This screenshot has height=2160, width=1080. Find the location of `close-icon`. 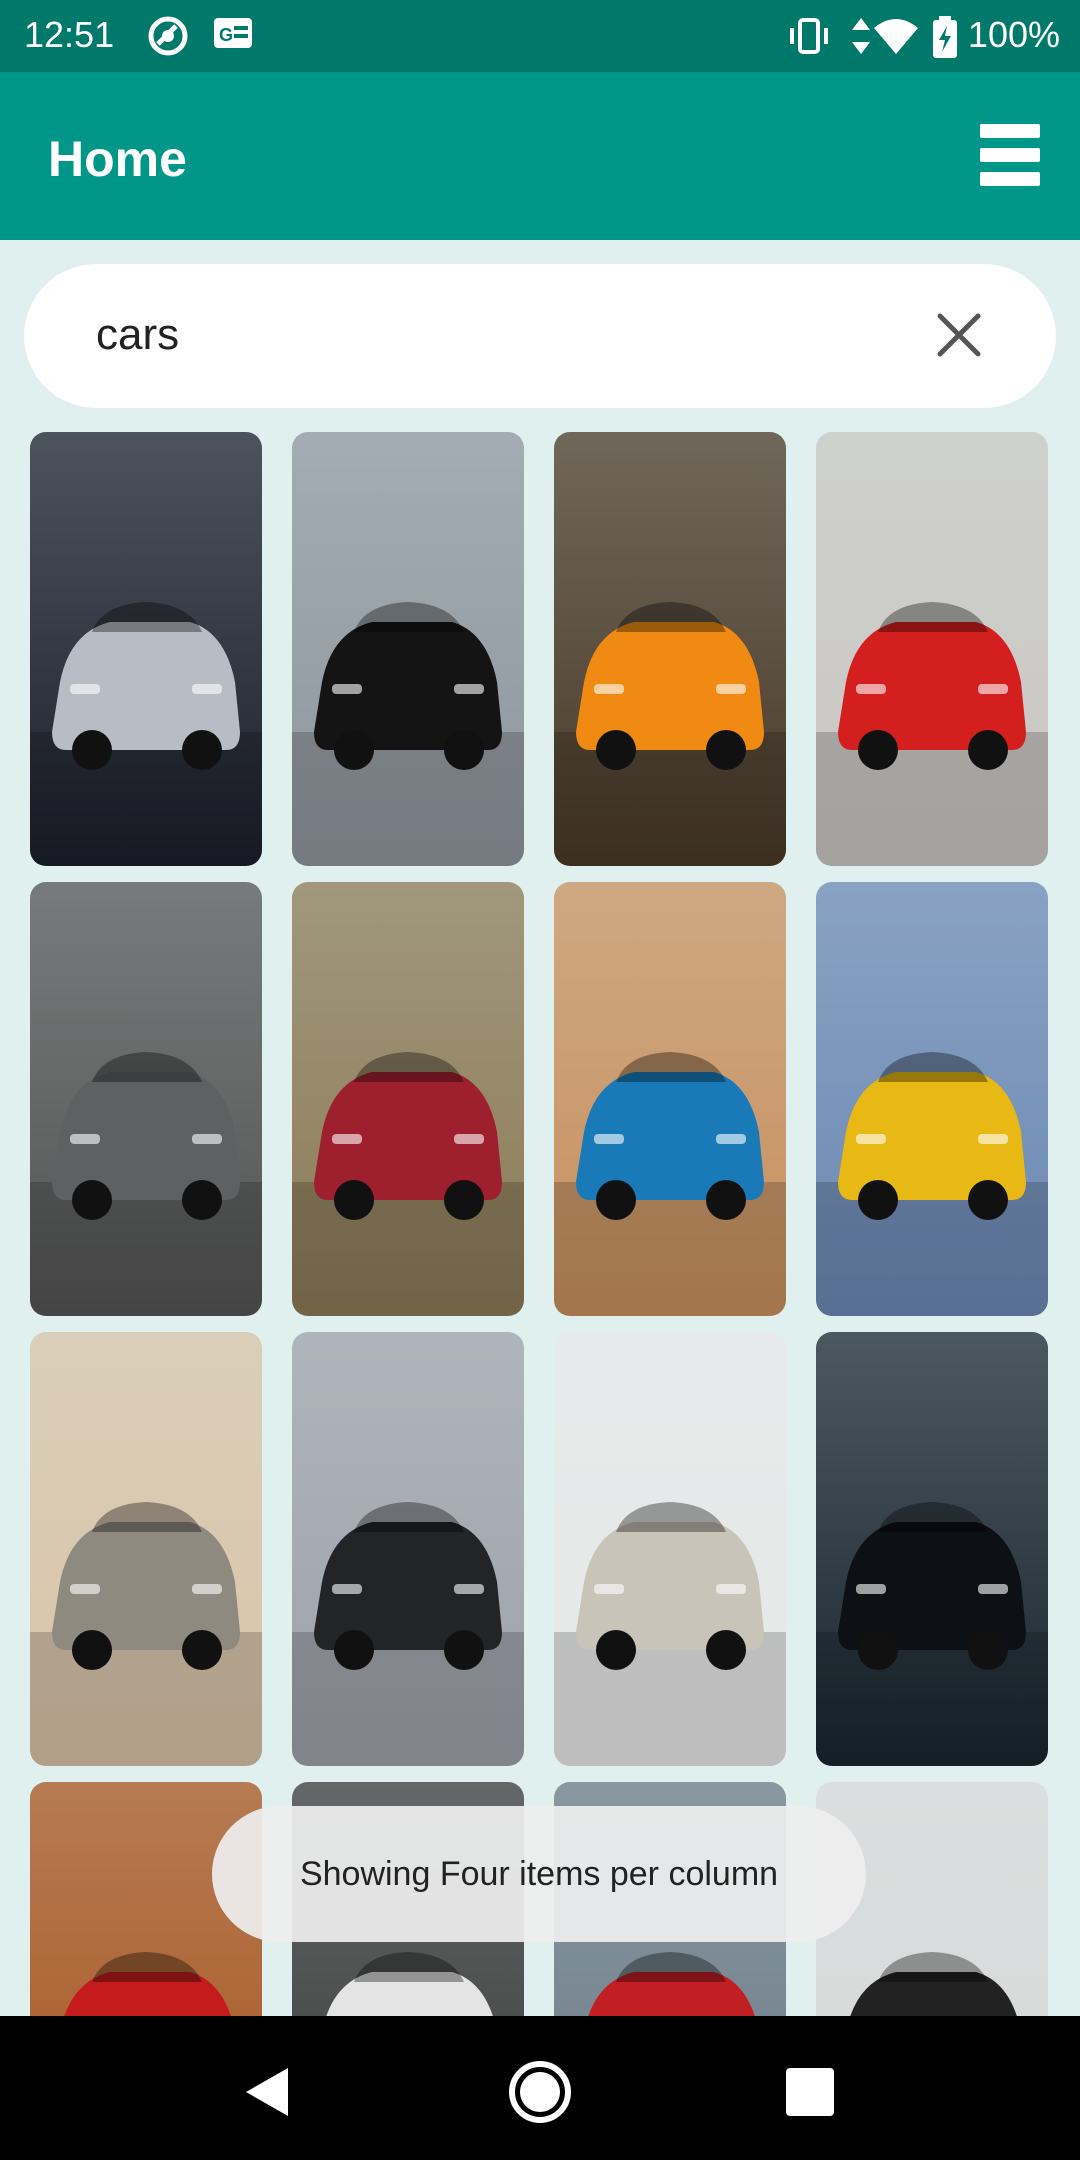

close-icon is located at coordinates (959, 335).